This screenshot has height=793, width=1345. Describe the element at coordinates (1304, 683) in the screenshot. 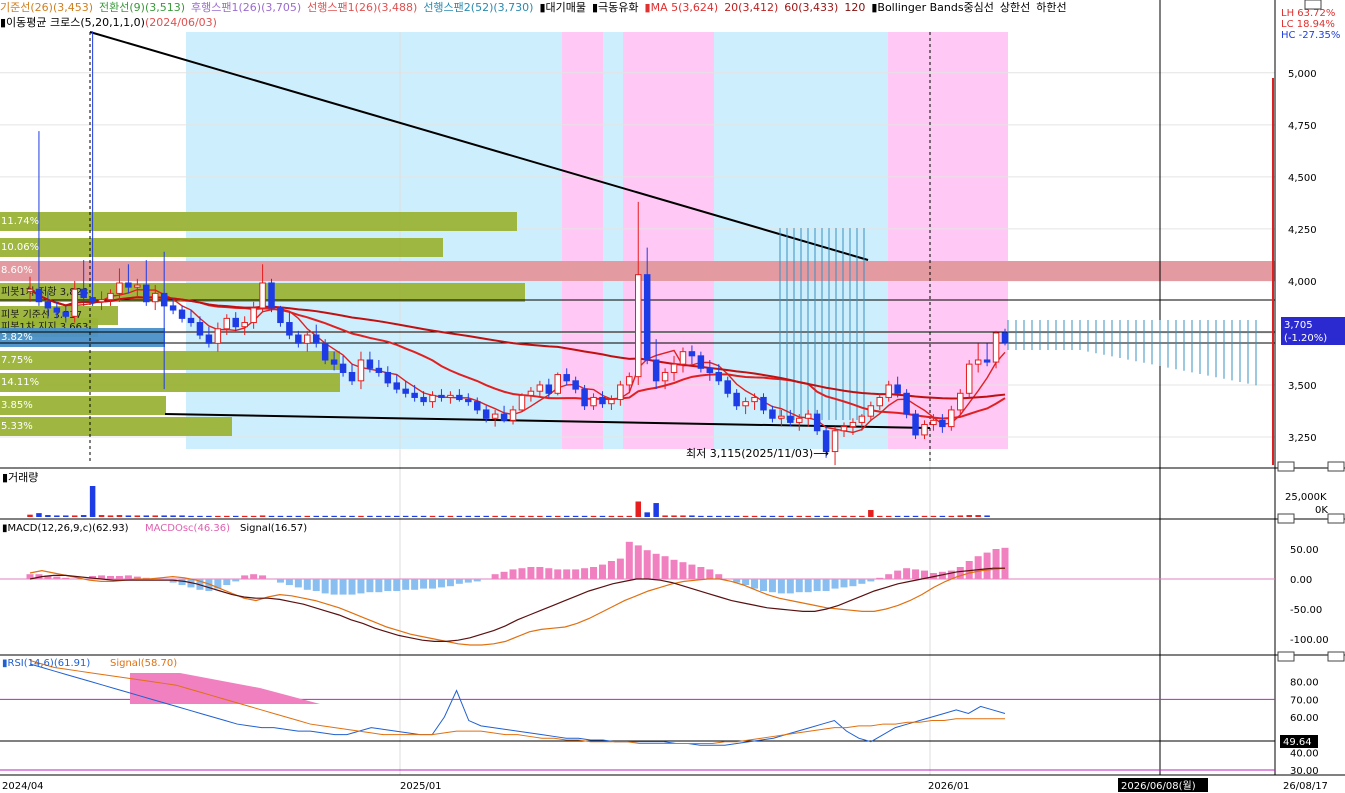

I see `rsi-tick: 80.00` at that location.